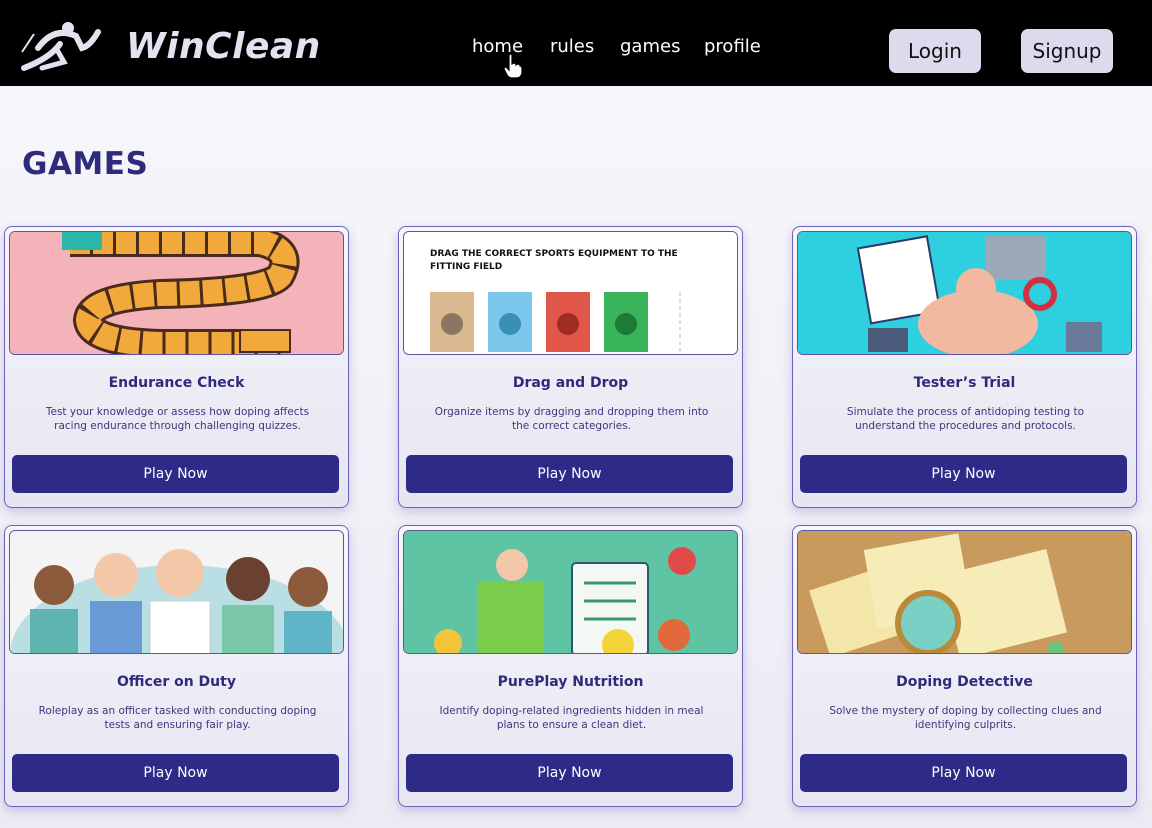 The image size is (1152, 828). Describe the element at coordinates (572, 46) in the screenshot. I see `nav-link-rules: rules` at that location.